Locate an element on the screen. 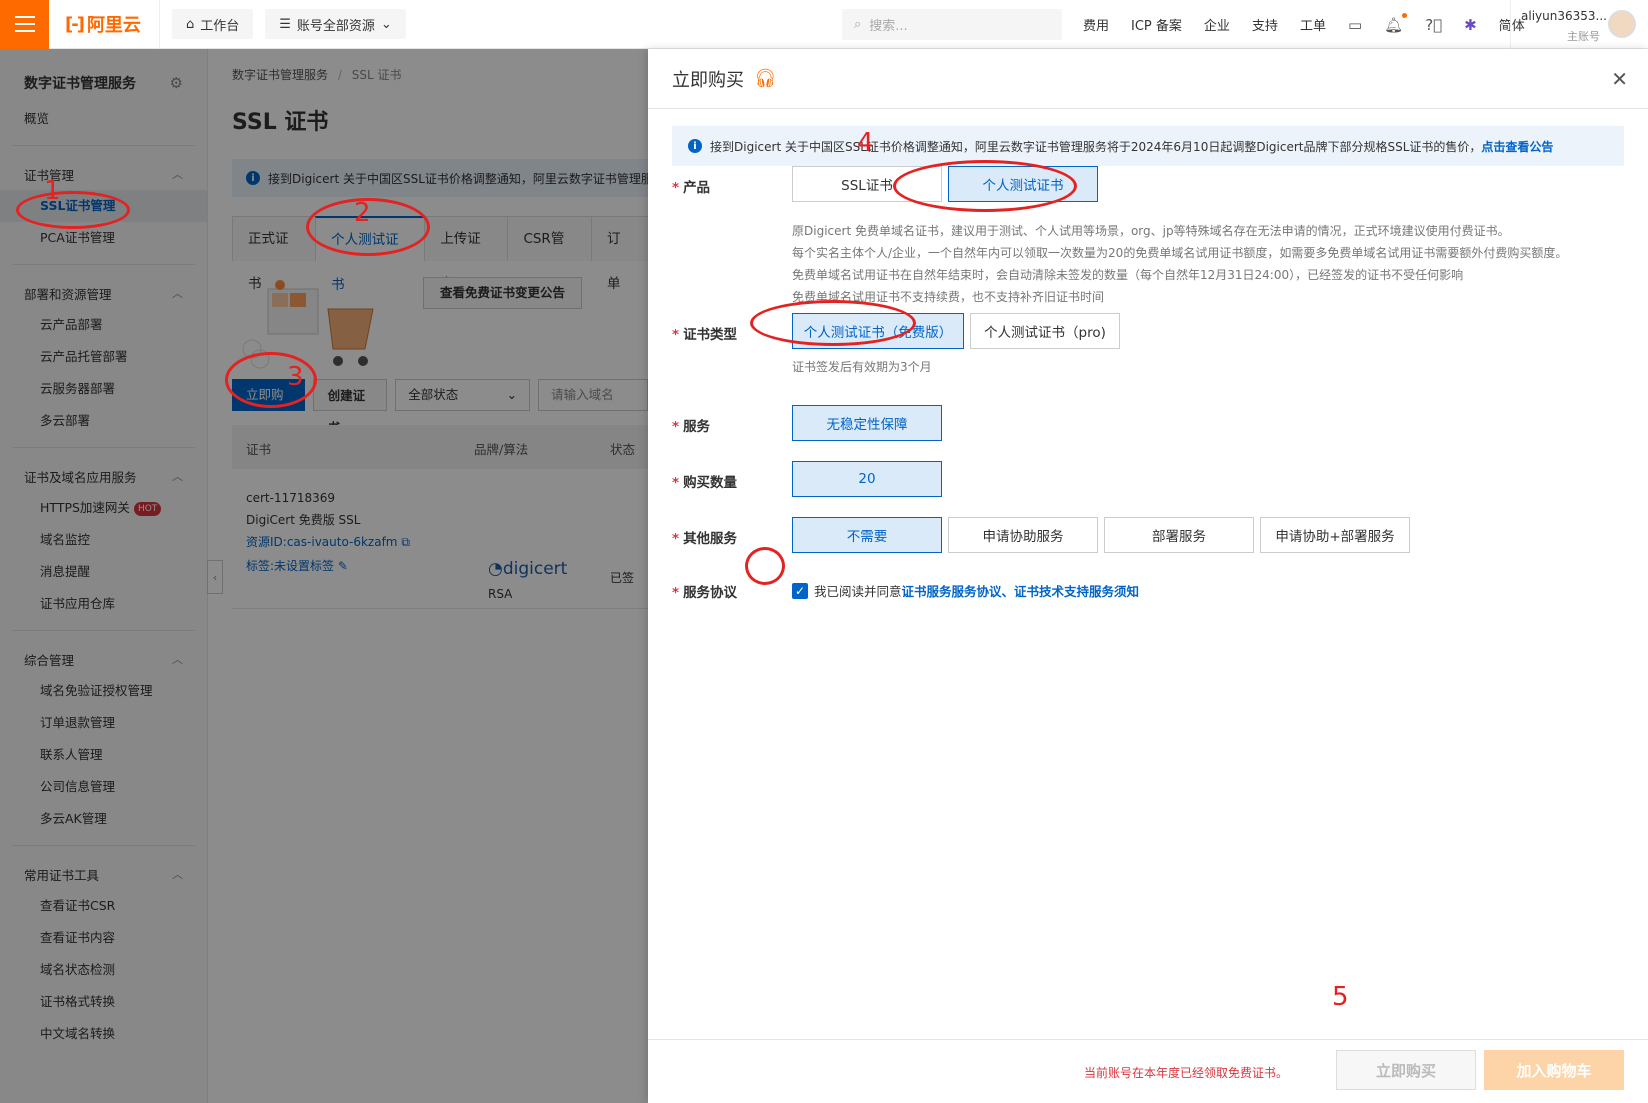 This screenshot has height=1103, width=1648. home-icon: ⌂ is located at coordinates (190, 24).